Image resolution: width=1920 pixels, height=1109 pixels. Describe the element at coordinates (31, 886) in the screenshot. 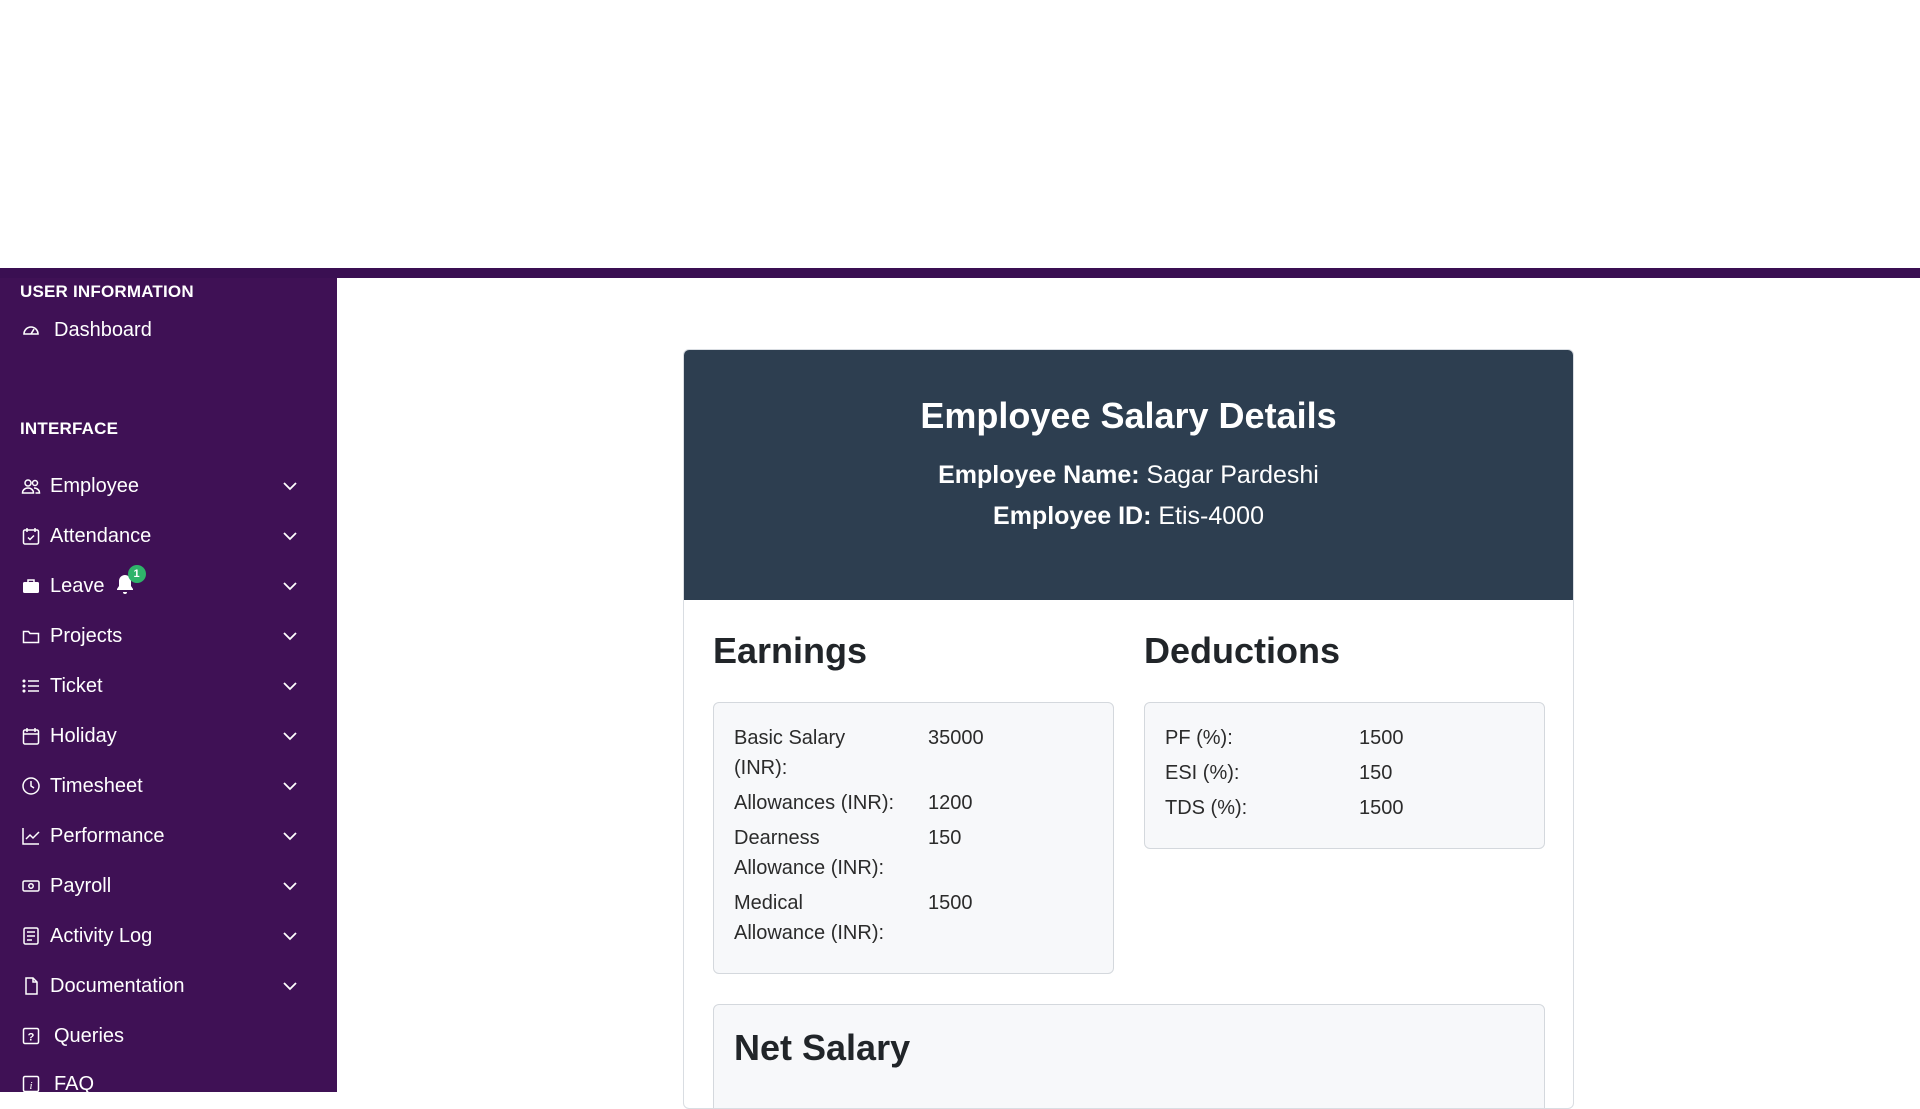

I see `money-icon` at that location.